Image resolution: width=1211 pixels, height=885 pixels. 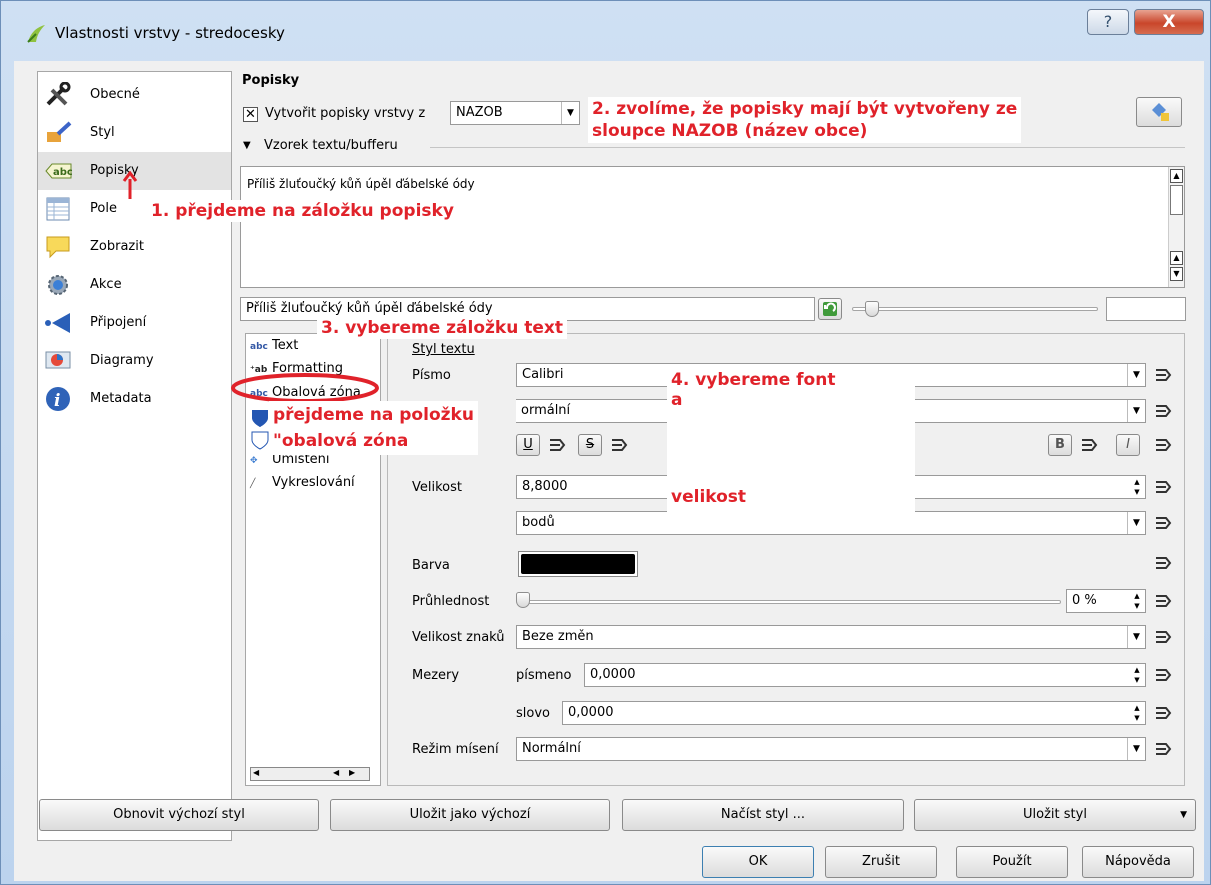 I want to click on preview-background-field, so click(x=1146, y=309).